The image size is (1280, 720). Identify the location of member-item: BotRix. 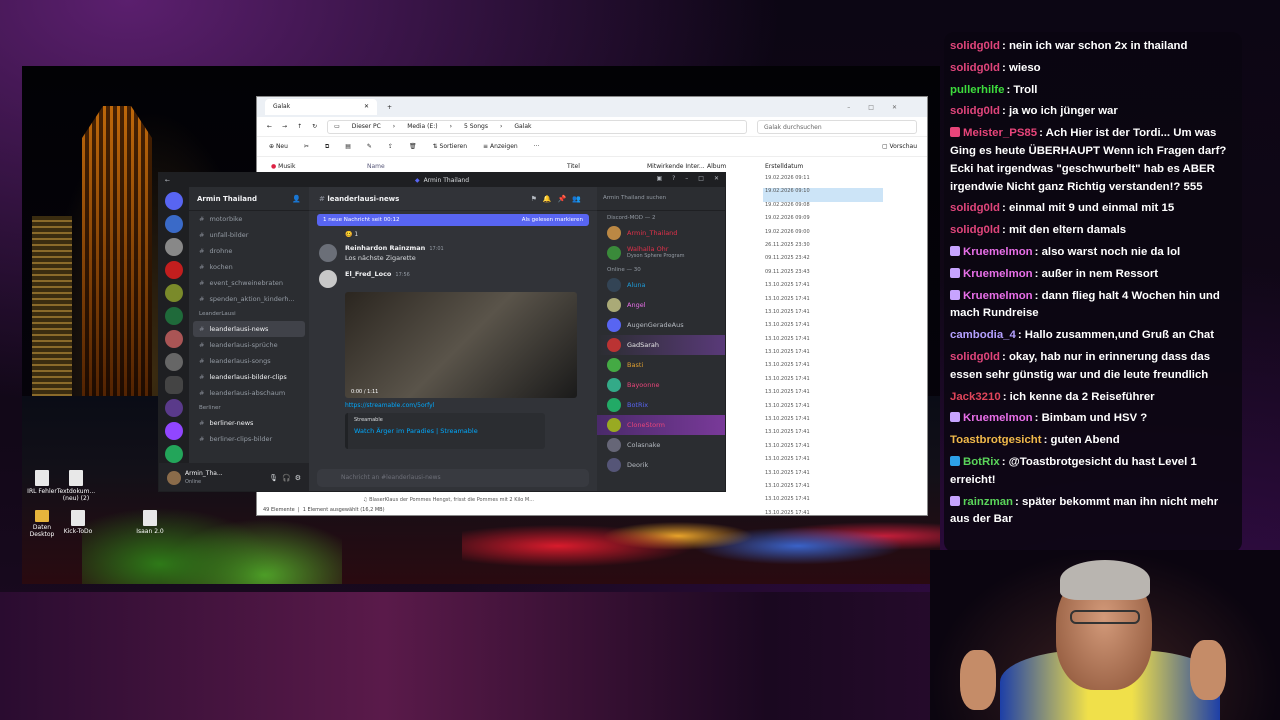
(661, 405).